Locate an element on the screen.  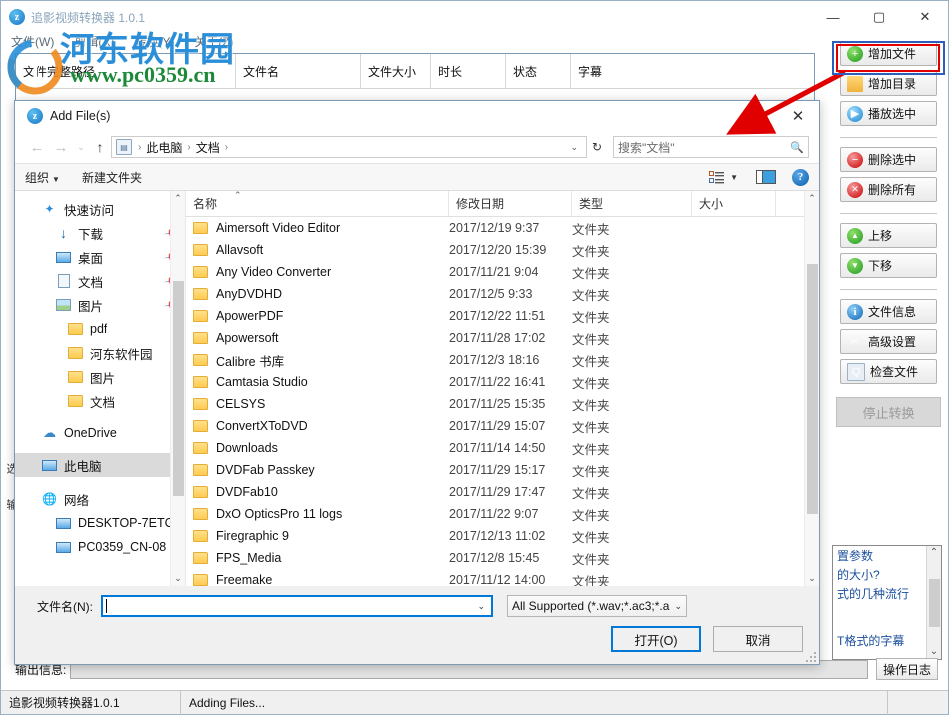
help-links-panel: 置参数 的大小? 式的几种流行 T格式的字幕 ⌃ ⌄ is located at coordinates (887, 602).